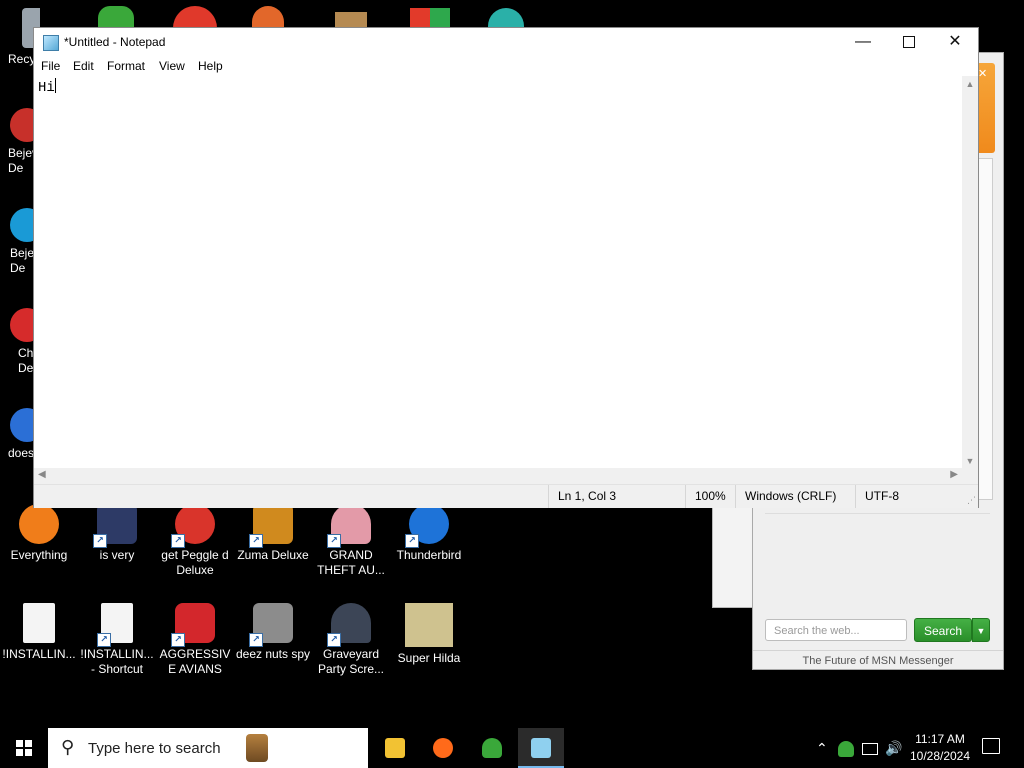  Describe the element at coordinates (115, 526) in the screenshot. I see `shield-logo-icon: ↗` at that location.